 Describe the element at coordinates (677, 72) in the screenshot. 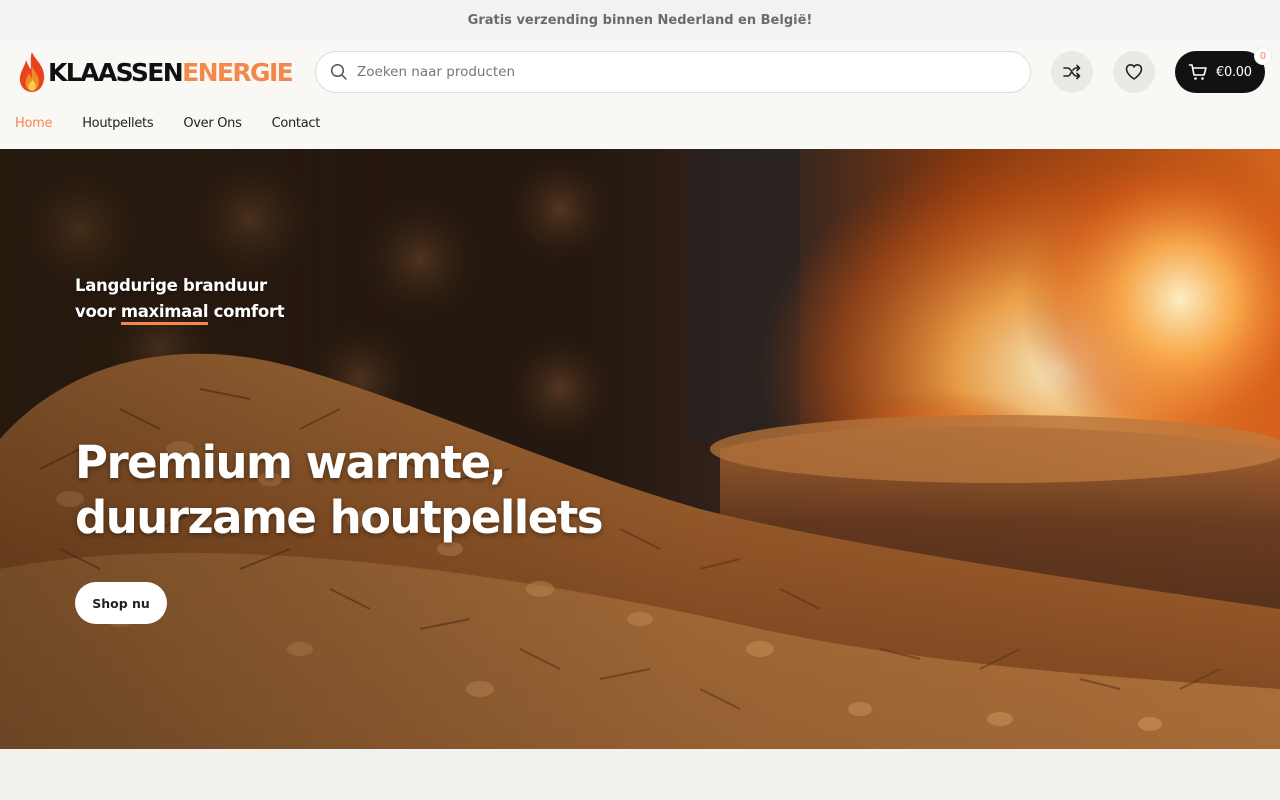

I see `search-input` at that location.